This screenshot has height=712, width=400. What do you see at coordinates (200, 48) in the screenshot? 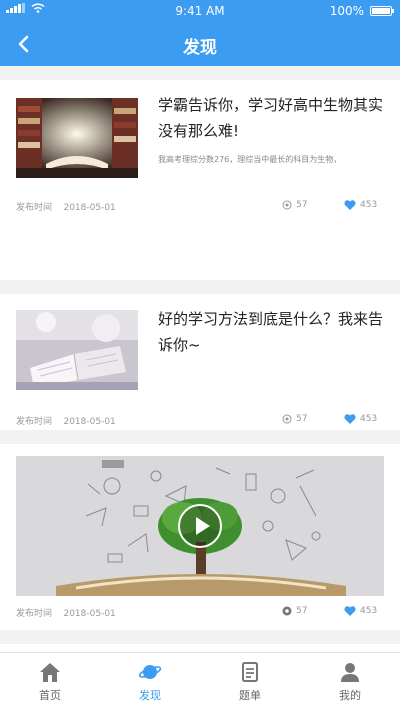
I see `page-title: 发现` at bounding box center [200, 48].